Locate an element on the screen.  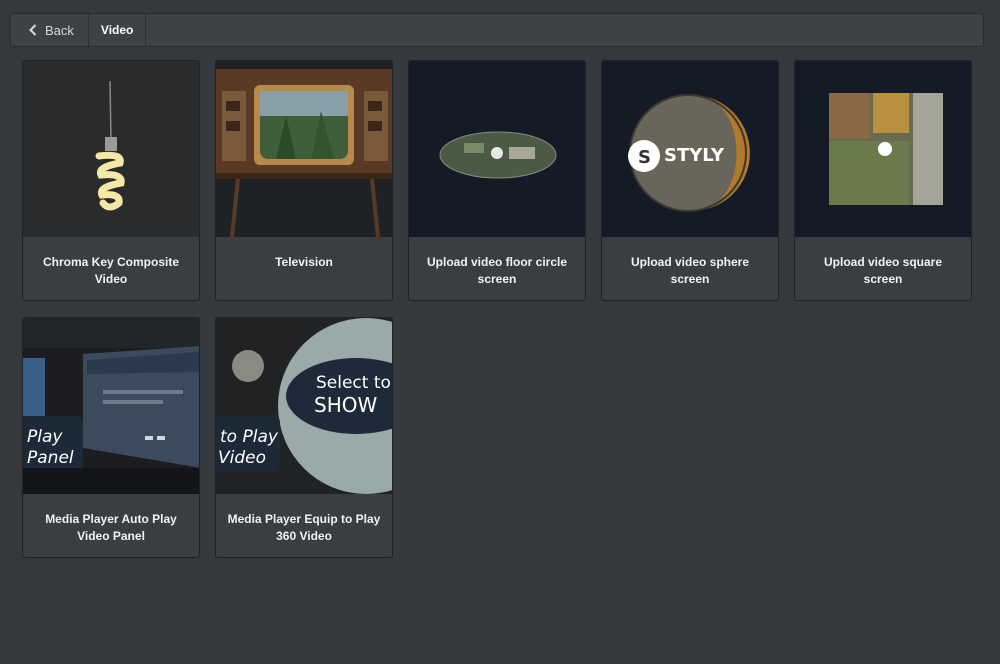
breadcrumb-bar: Back Video is located at coordinates (497, 30).